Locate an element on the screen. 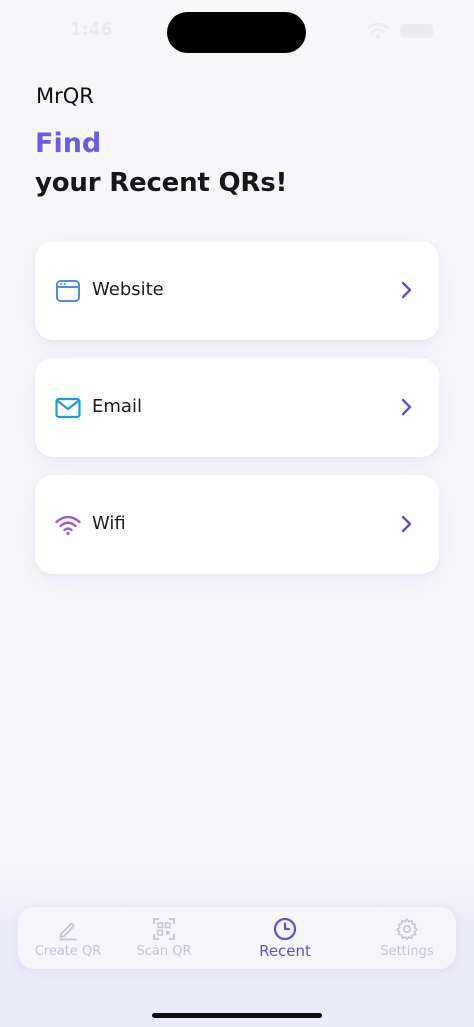 The image size is (474, 1027). category-label-website: Website is located at coordinates (128, 289).